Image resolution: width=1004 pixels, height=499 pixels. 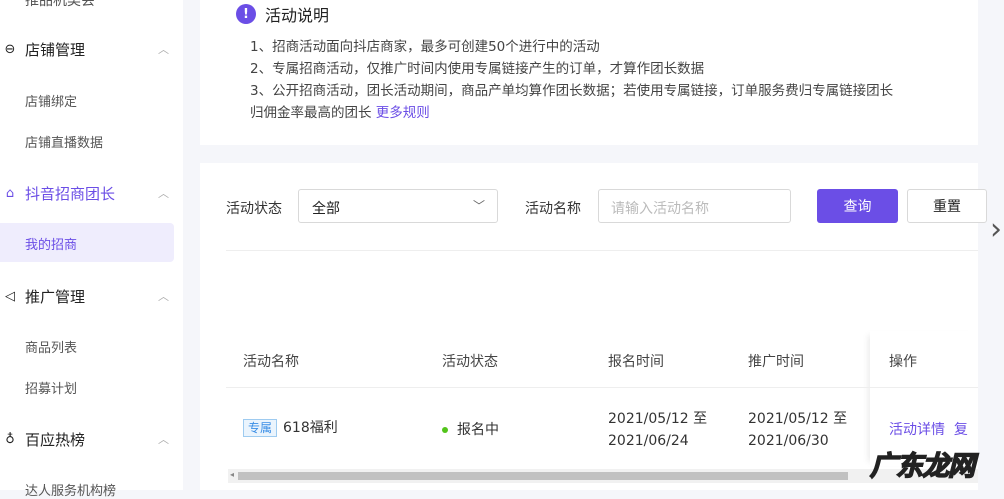 What do you see at coordinates (297, 15) in the screenshot?
I see `info-title: 活动说明` at bounding box center [297, 15].